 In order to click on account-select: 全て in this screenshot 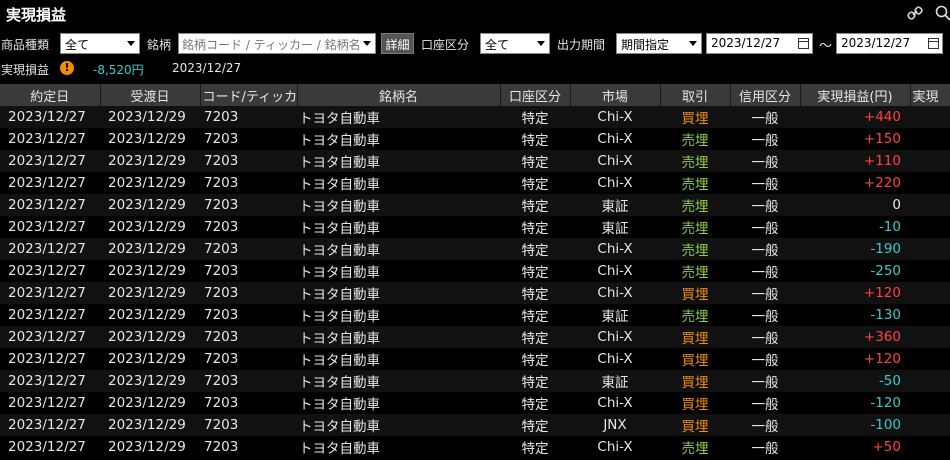, I will do `click(515, 43)`.